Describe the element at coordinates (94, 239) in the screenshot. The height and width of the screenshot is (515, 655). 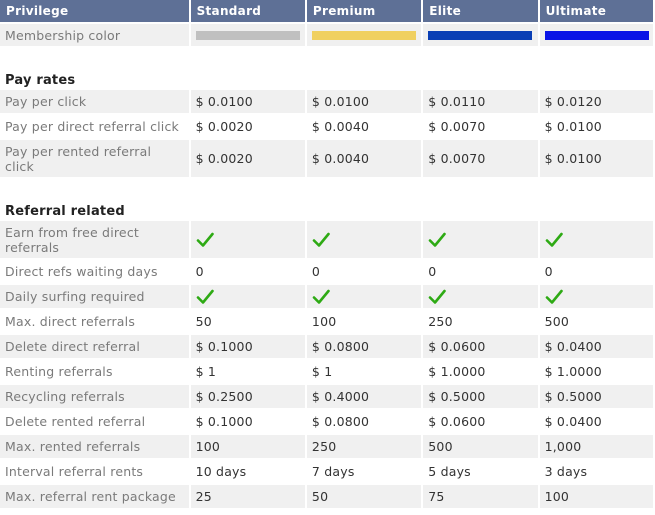
I see `row-label: Earn from free direct referrals` at that location.